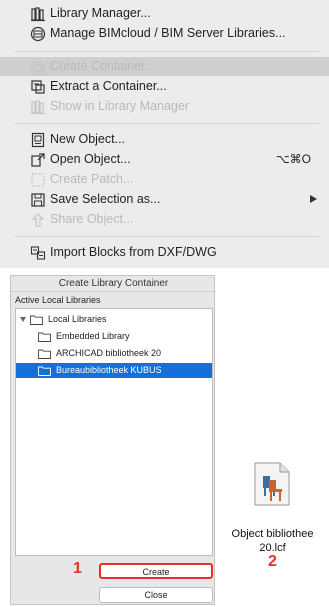  I want to click on annotation-marker-1: 1, so click(77, 568).